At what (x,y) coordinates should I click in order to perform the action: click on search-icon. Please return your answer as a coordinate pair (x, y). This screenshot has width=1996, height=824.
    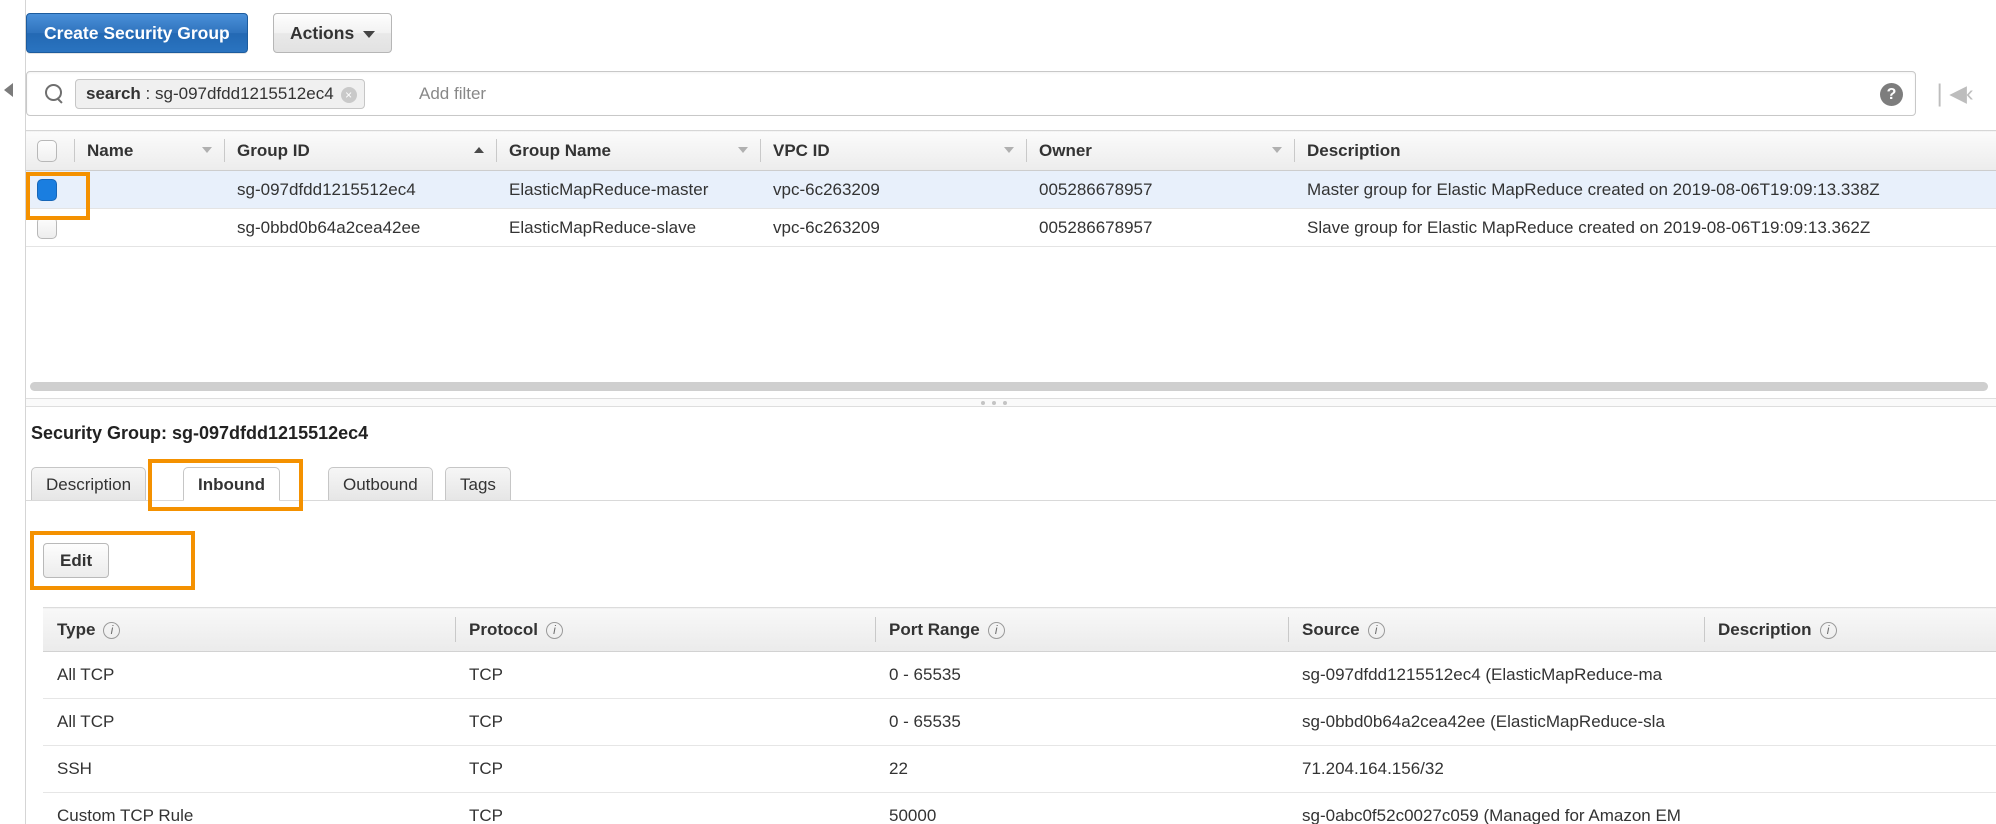
    Looking at the image, I should click on (54, 93).